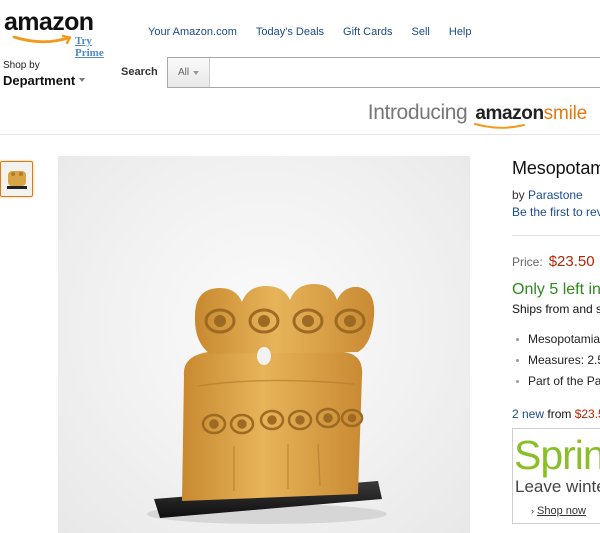  What do you see at coordinates (556, 381) in the screenshot?
I see `feature-bullet: Part of the Pa` at bounding box center [556, 381].